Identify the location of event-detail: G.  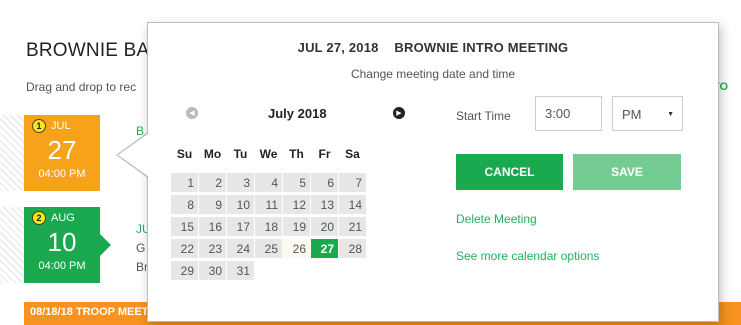
(141, 248).